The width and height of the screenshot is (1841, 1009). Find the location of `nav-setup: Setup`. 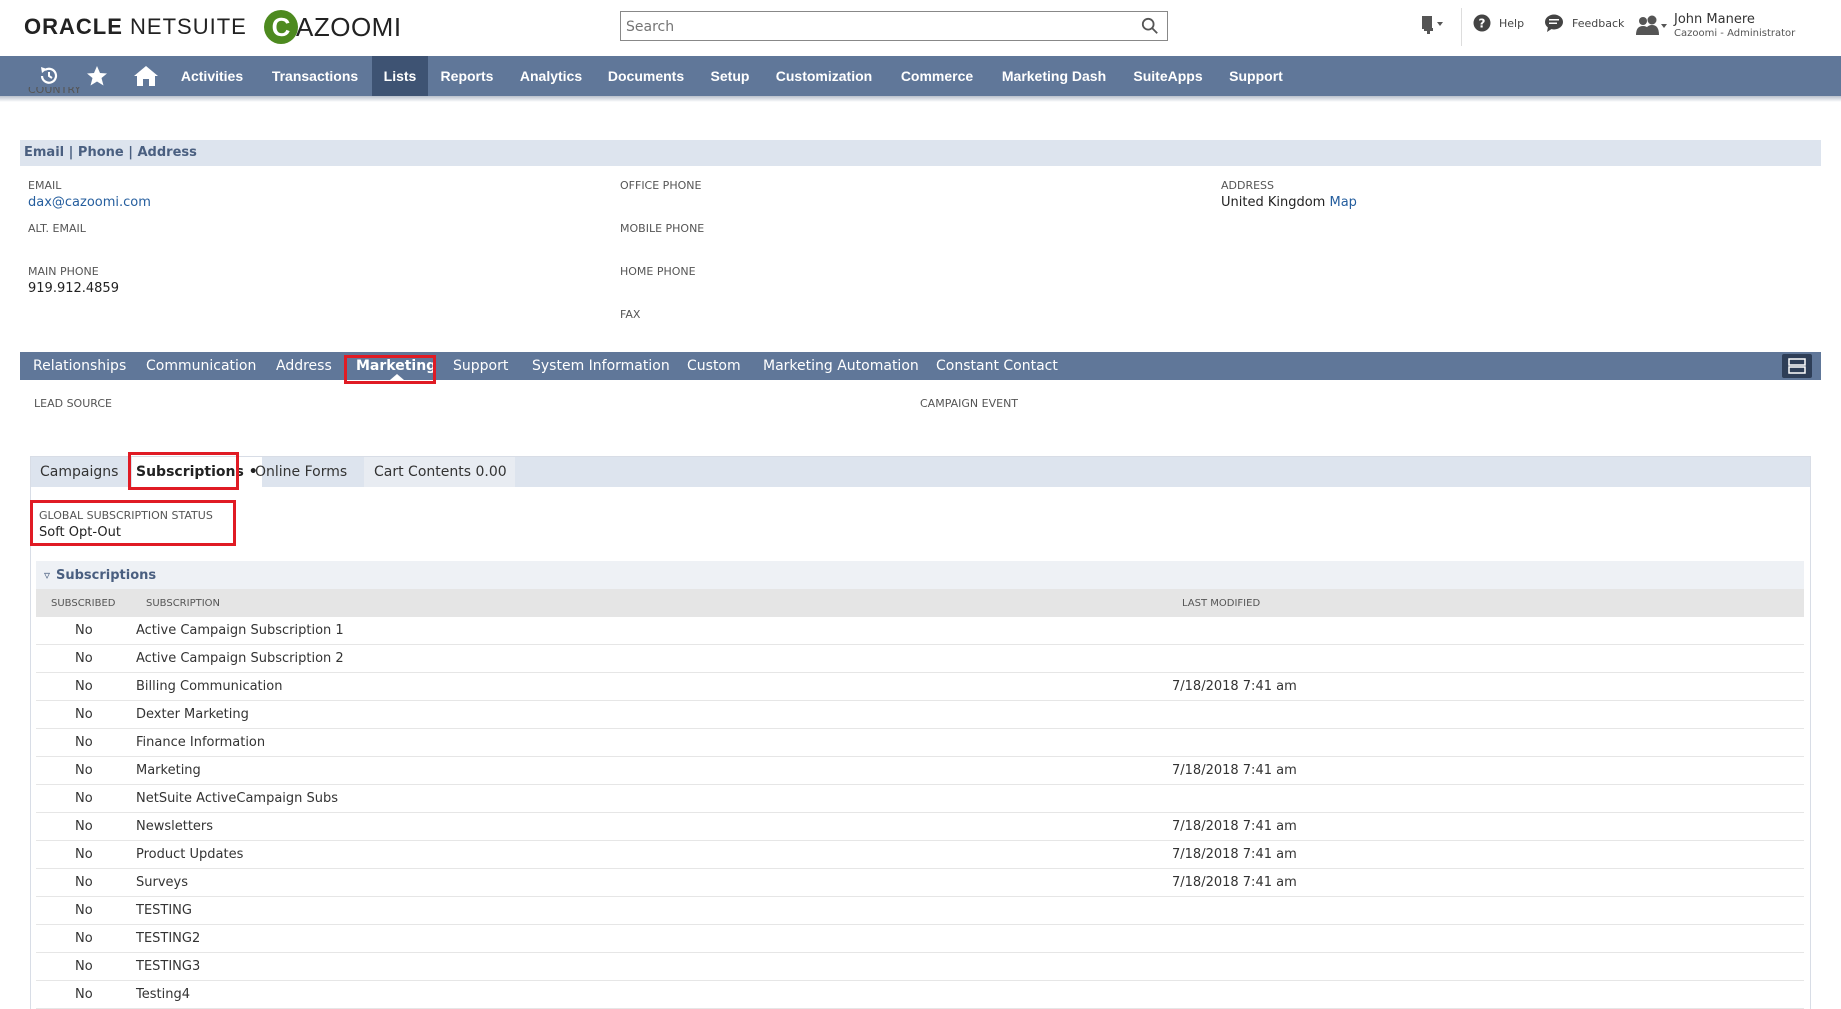

nav-setup: Setup is located at coordinates (730, 76).